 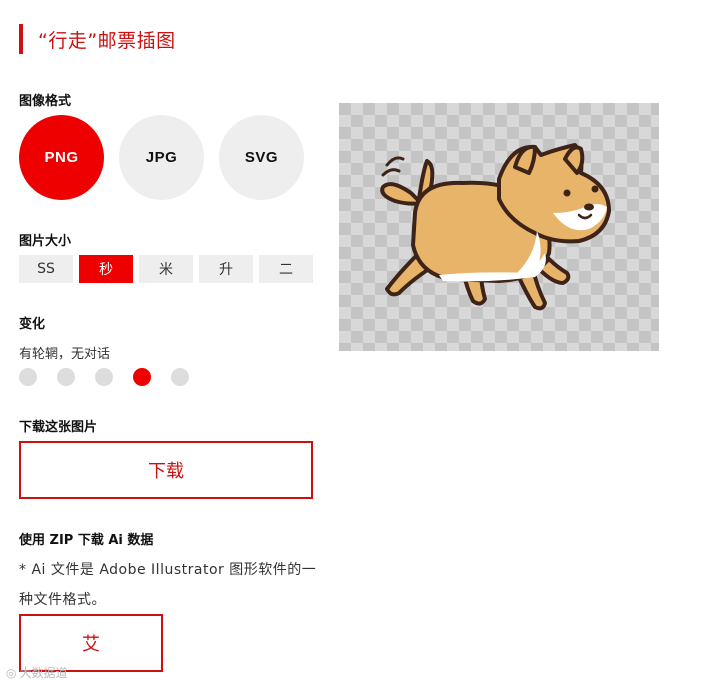 What do you see at coordinates (106, 269) in the screenshot?
I see `size-option-s: 秒` at bounding box center [106, 269].